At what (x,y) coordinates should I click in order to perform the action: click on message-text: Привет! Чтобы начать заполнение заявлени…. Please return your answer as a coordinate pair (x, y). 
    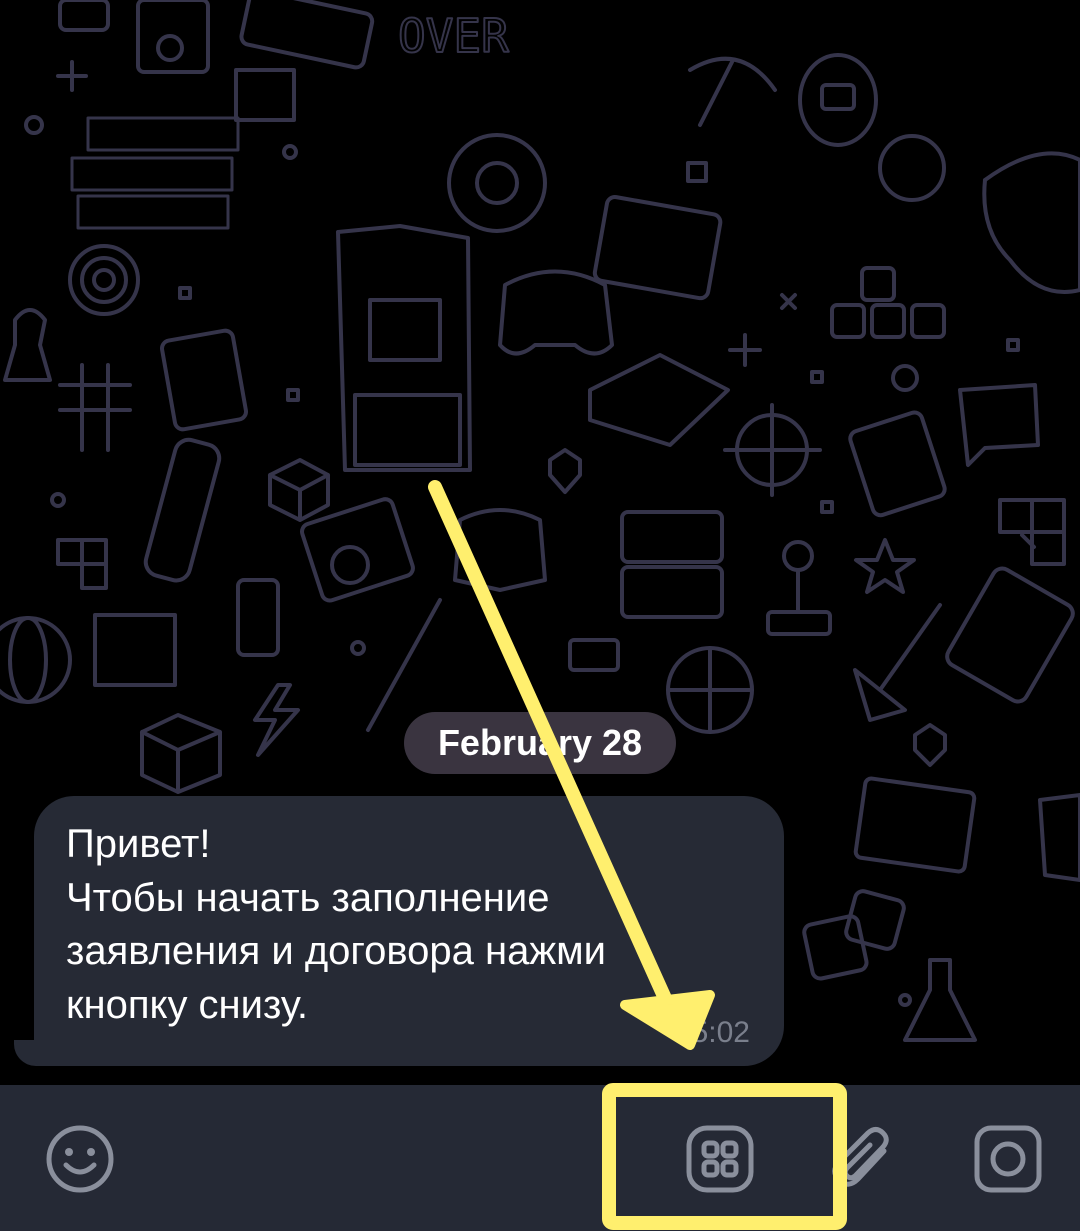
    Looking at the image, I should click on (336, 924).